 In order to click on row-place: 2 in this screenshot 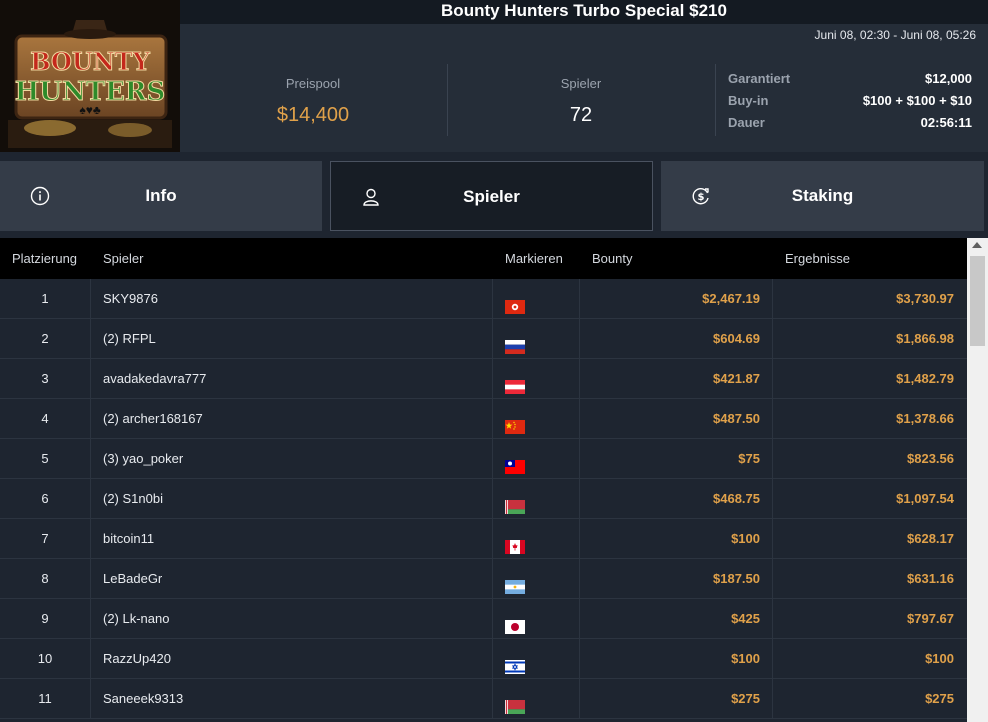, I will do `click(45, 338)`.